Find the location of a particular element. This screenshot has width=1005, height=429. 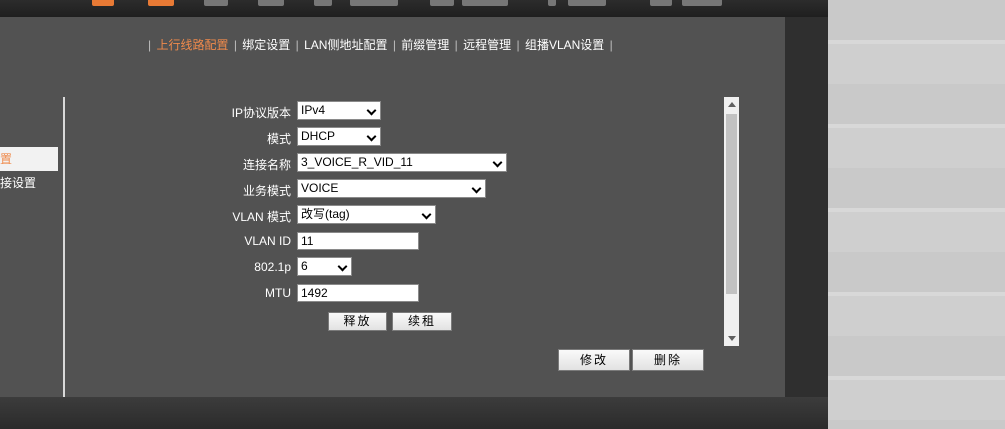

vlan-mode-select: 改写(tag) is located at coordinates (366, 214).